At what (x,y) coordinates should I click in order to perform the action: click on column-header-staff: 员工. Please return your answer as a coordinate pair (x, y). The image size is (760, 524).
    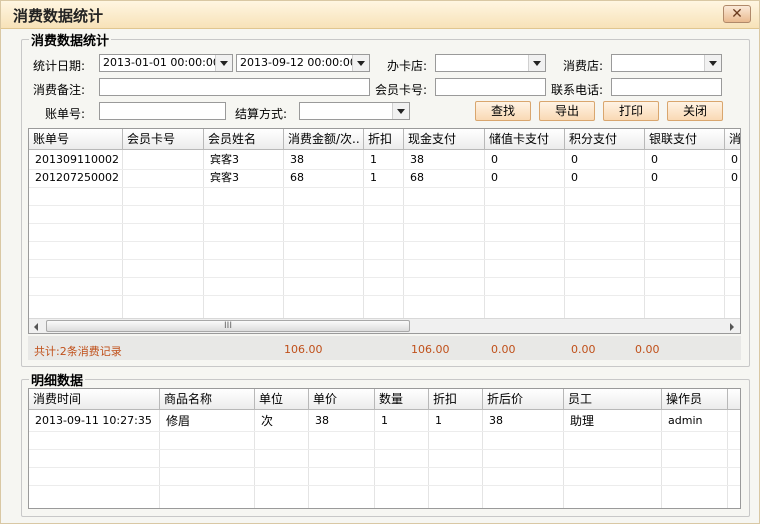
    Looking at the image, I should click on (613, 399).